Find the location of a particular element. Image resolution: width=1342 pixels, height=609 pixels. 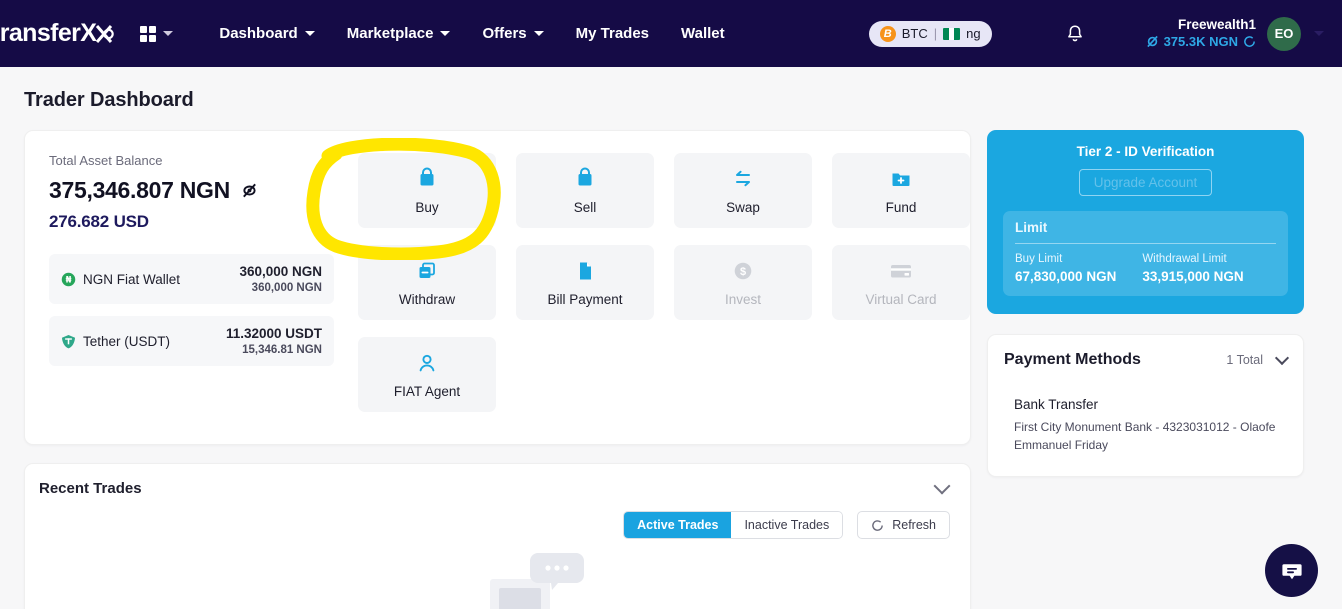

nav-item-offers: Offers is located at coordinates (512, 33).